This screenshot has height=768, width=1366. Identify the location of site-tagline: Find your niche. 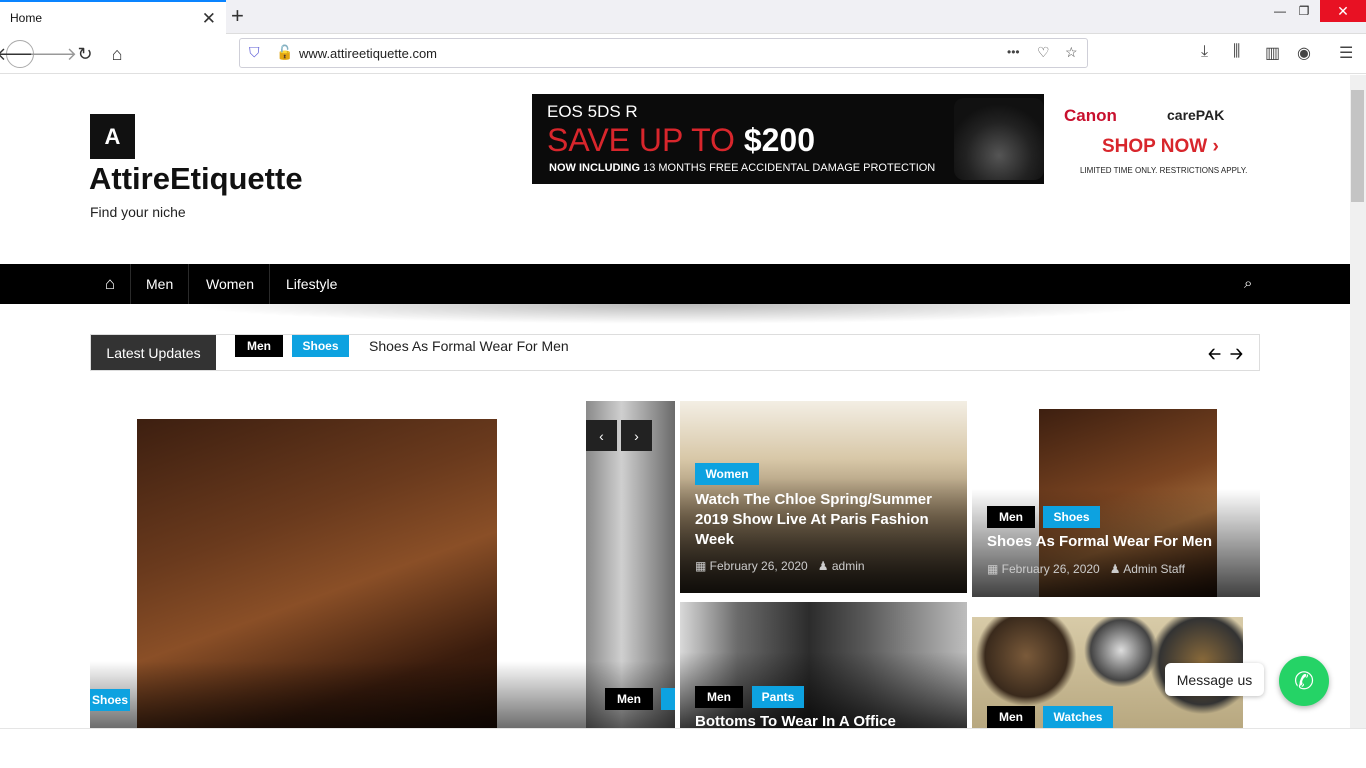
(138, 212).